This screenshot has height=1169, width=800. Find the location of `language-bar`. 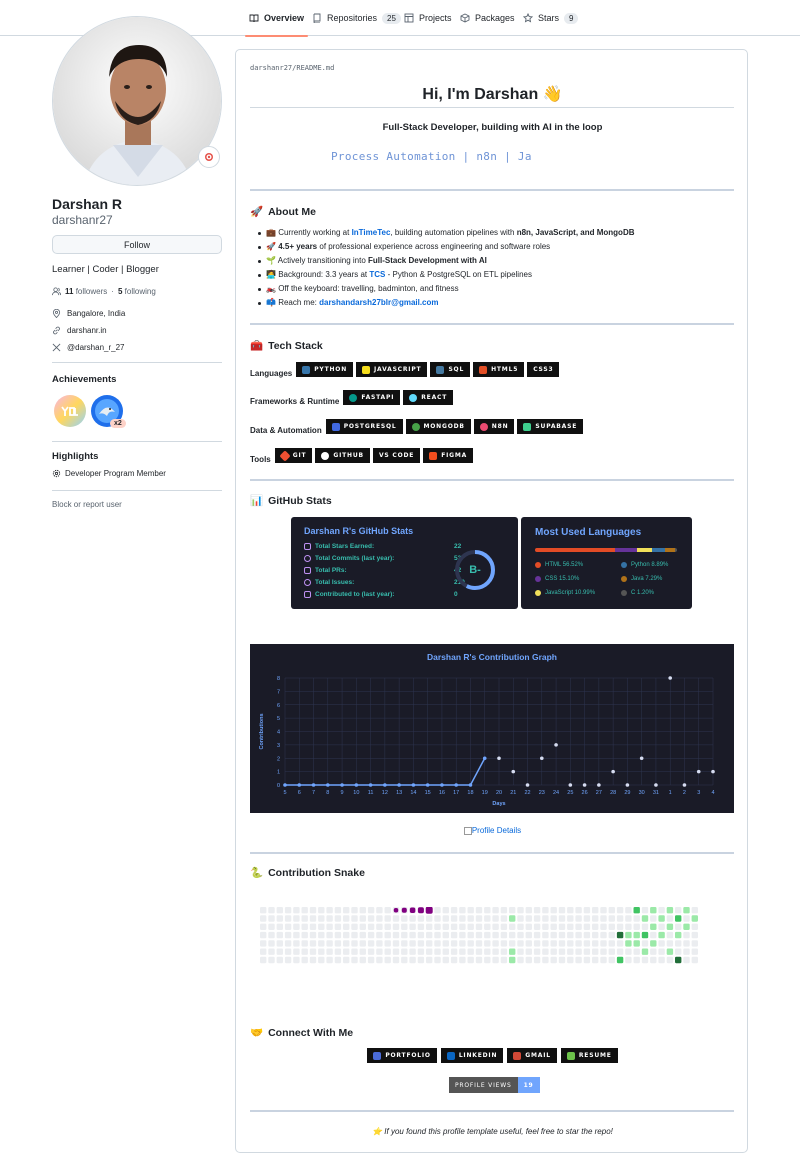

language-bar is located at coordinates (606, 550).